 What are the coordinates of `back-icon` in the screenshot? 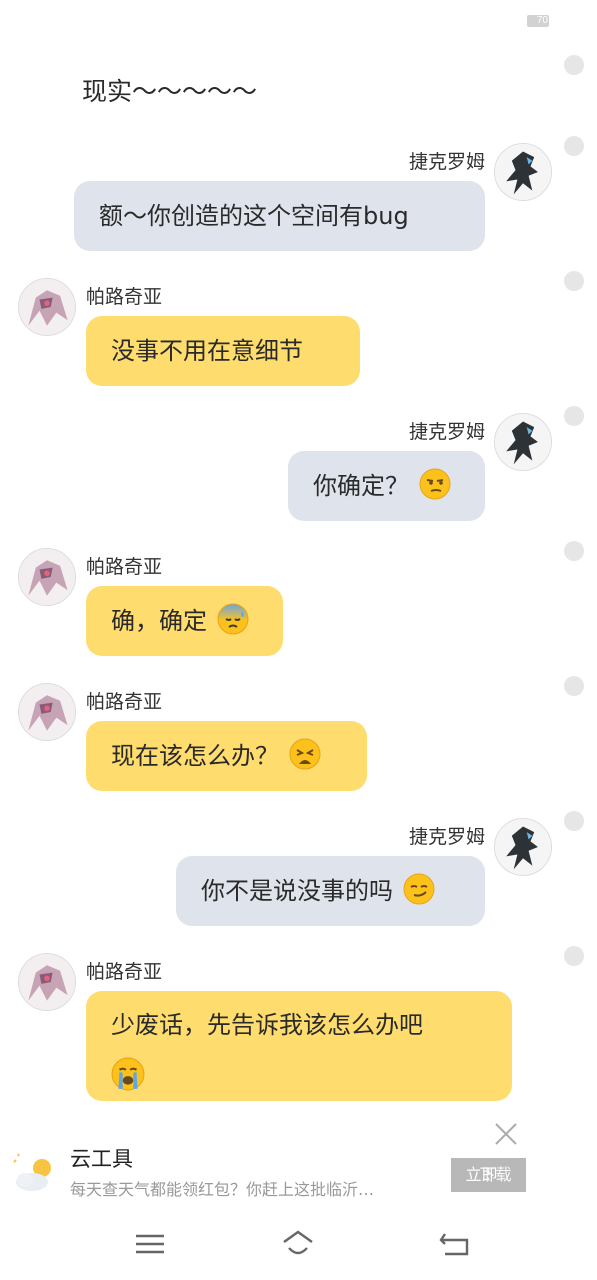 It's located at (455, 1244).